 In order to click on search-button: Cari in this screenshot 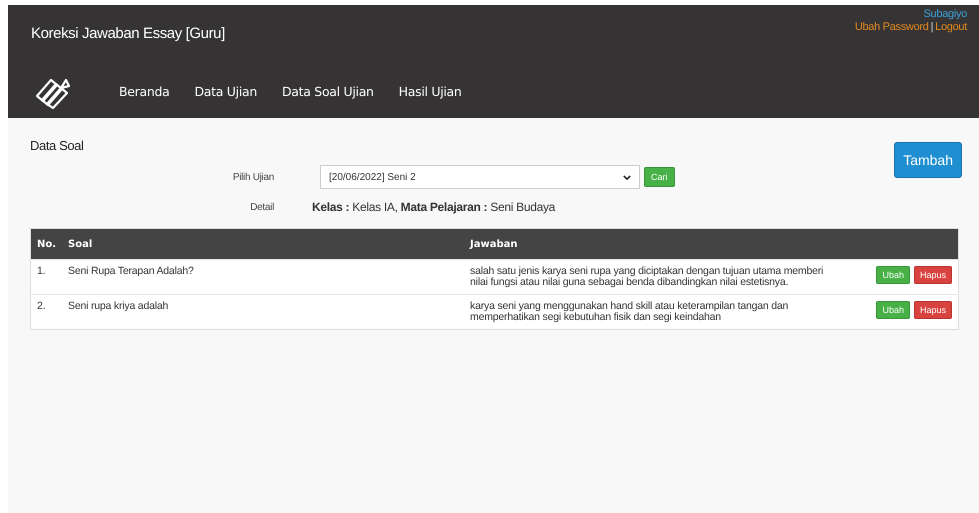, I will do `click(659, 177)`.